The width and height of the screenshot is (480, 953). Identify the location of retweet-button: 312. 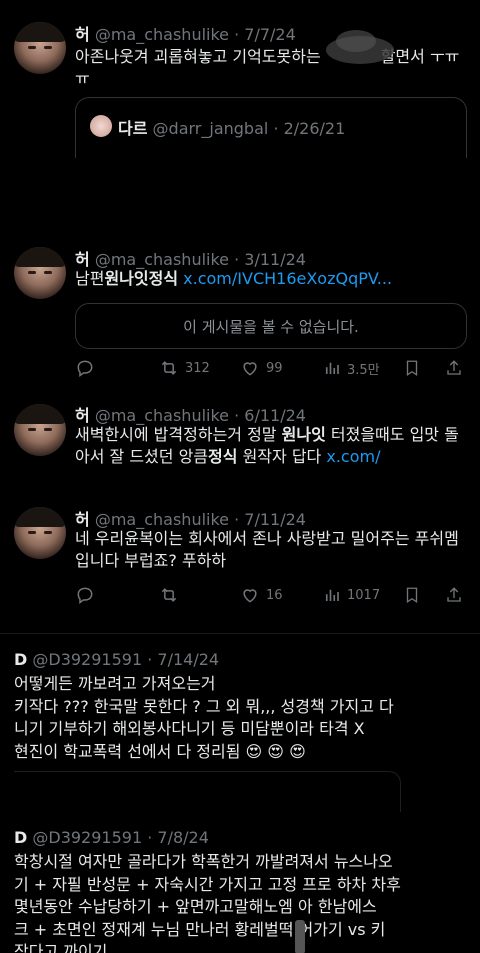
(184, 368).